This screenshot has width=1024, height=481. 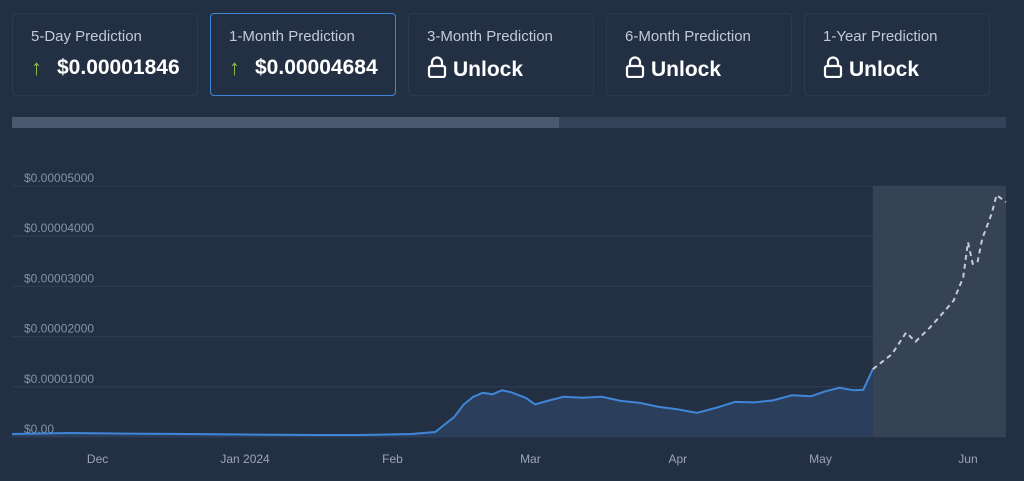 I want to click on range-selector-handle, so click(x=285, y=122).